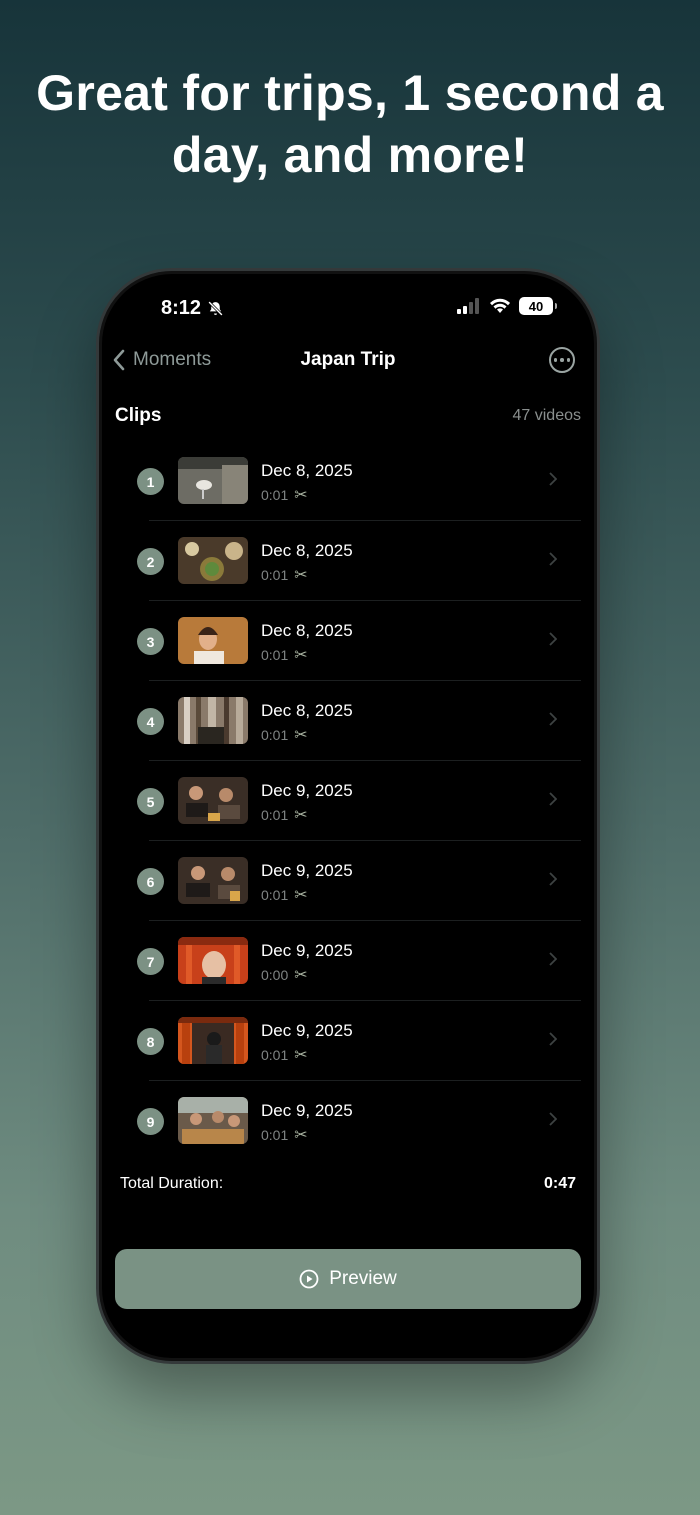 This screenshot has width=700, height=1515. I want to click on ellipsis-circle-icon, so click(555, 360).